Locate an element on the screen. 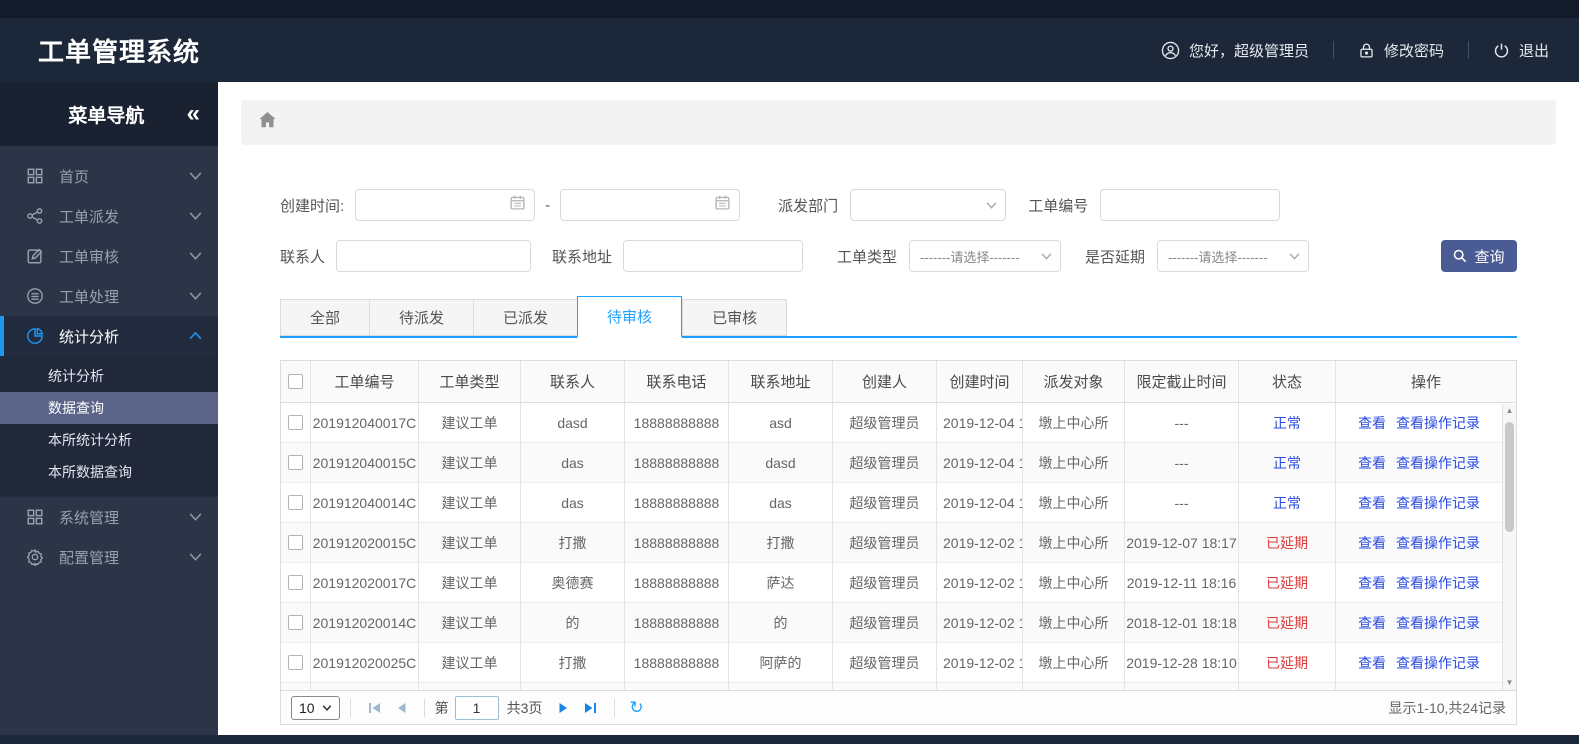  order-no-label: 工单编号 is located at coordinates (1058, 206).